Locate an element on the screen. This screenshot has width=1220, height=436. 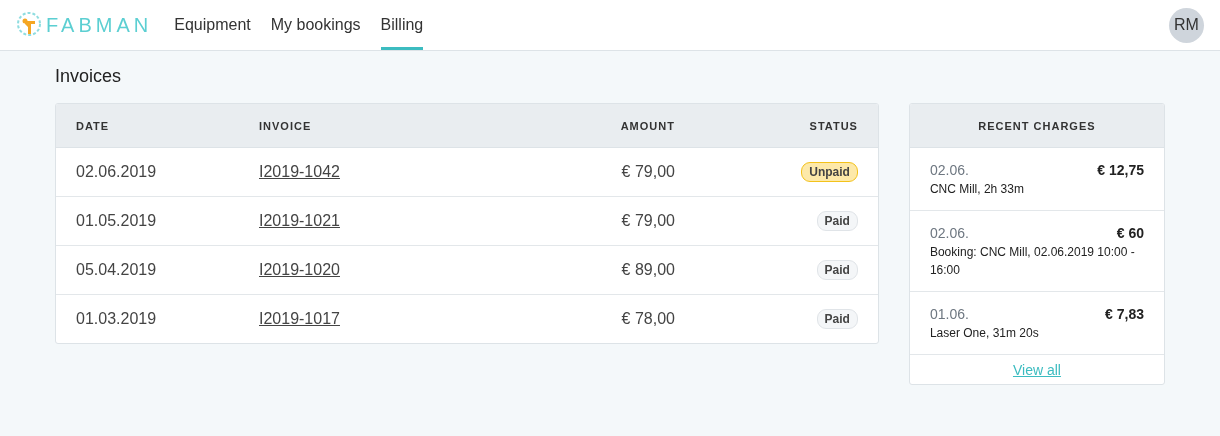
nav-tab: Billing is located at coordinates (402, 25).